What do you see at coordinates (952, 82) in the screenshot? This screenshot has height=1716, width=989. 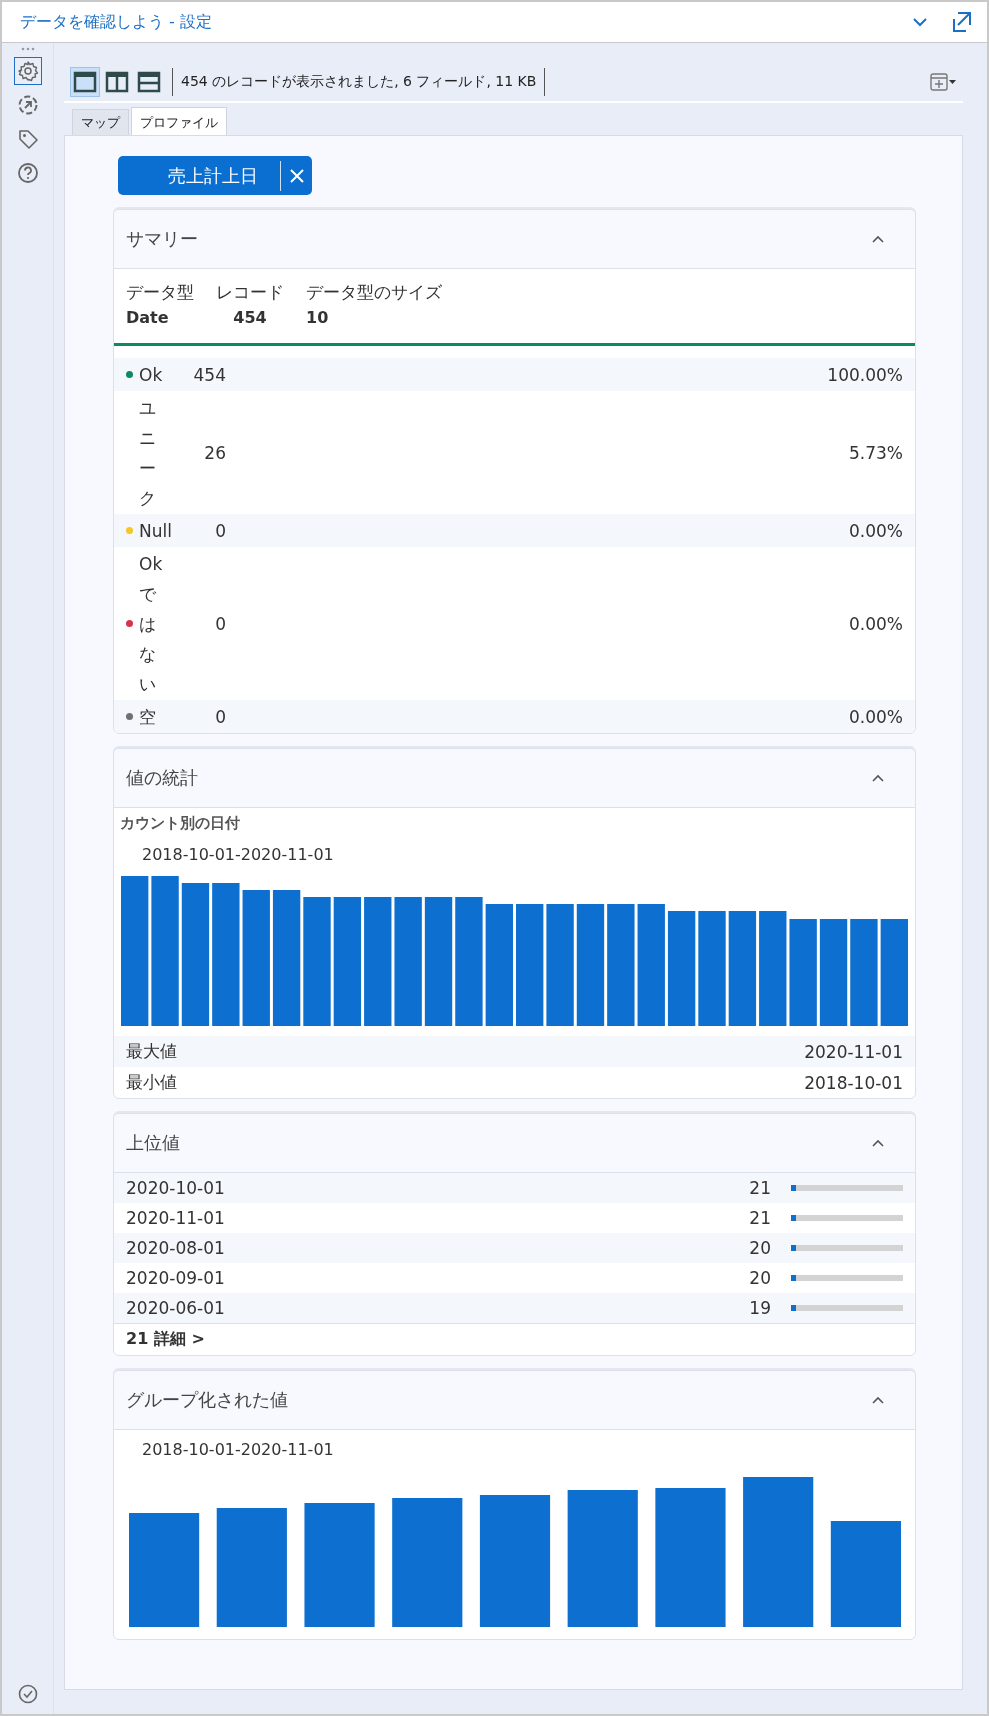 I see `caret-icon` at bounding box center [952, 82].